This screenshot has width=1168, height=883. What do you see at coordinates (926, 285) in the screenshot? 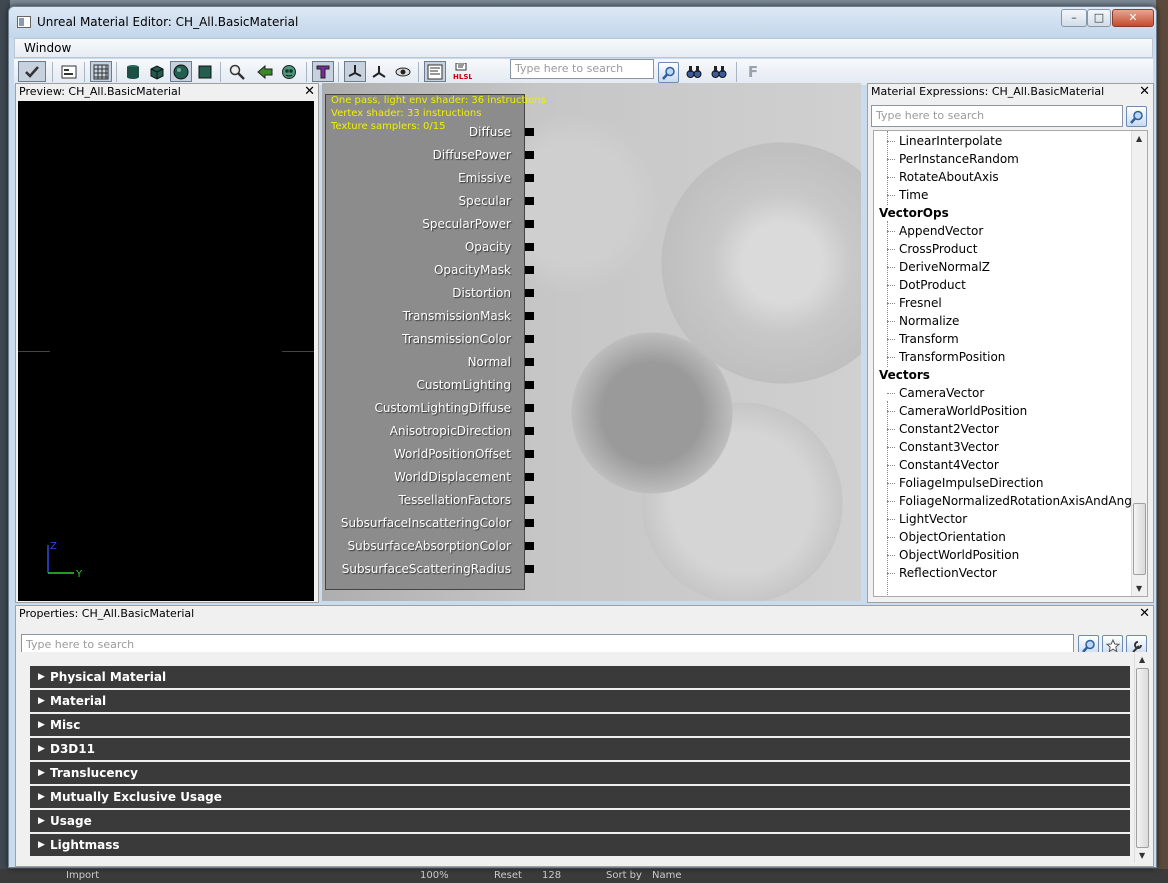
I see `expression-item: DotProduct` at bounding box center [926, 285].